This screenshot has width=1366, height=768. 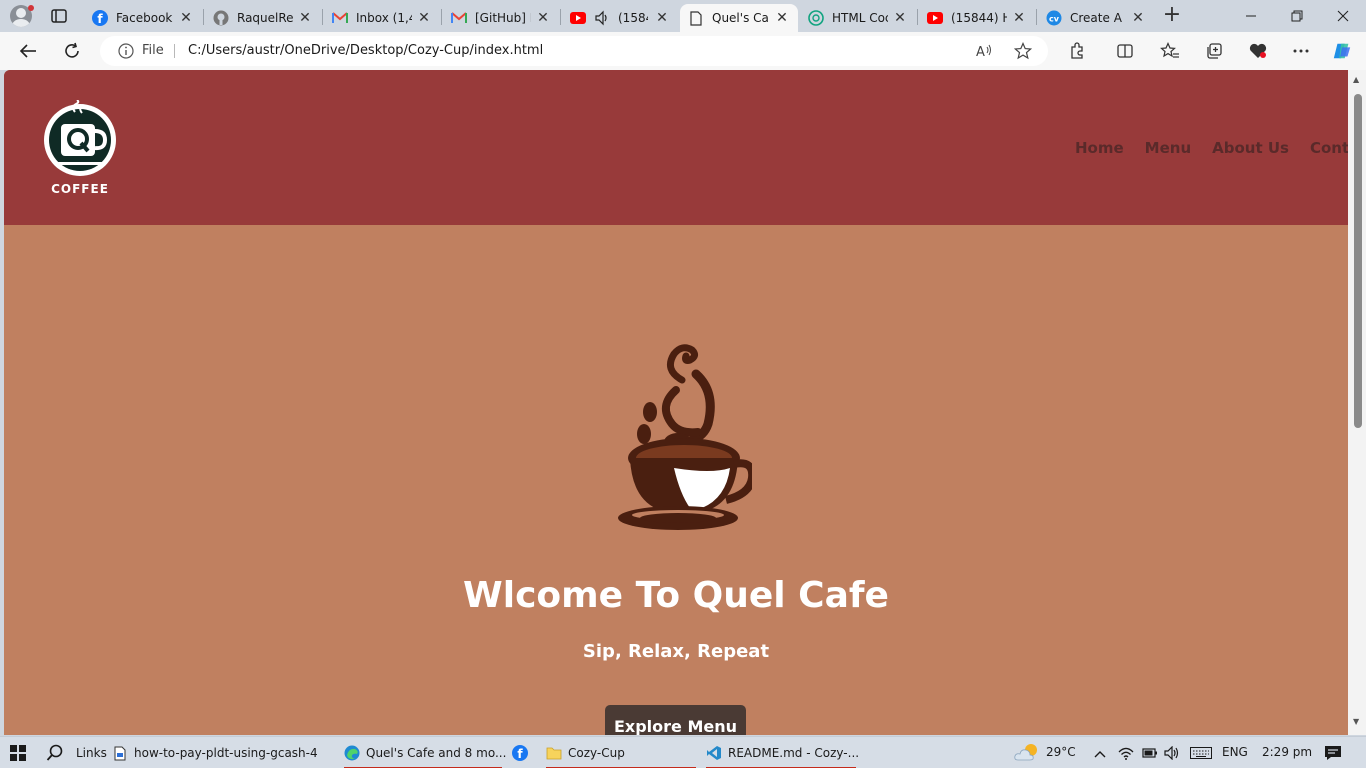 What do you see at coordinates (1172, 754) in the screenshot?
I see `volume-icon` at bounding box center [1172, 754].